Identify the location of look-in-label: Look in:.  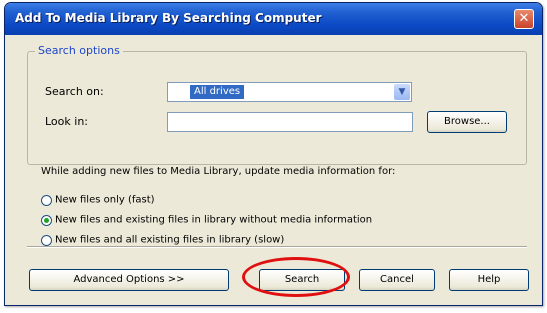
(66, 121).